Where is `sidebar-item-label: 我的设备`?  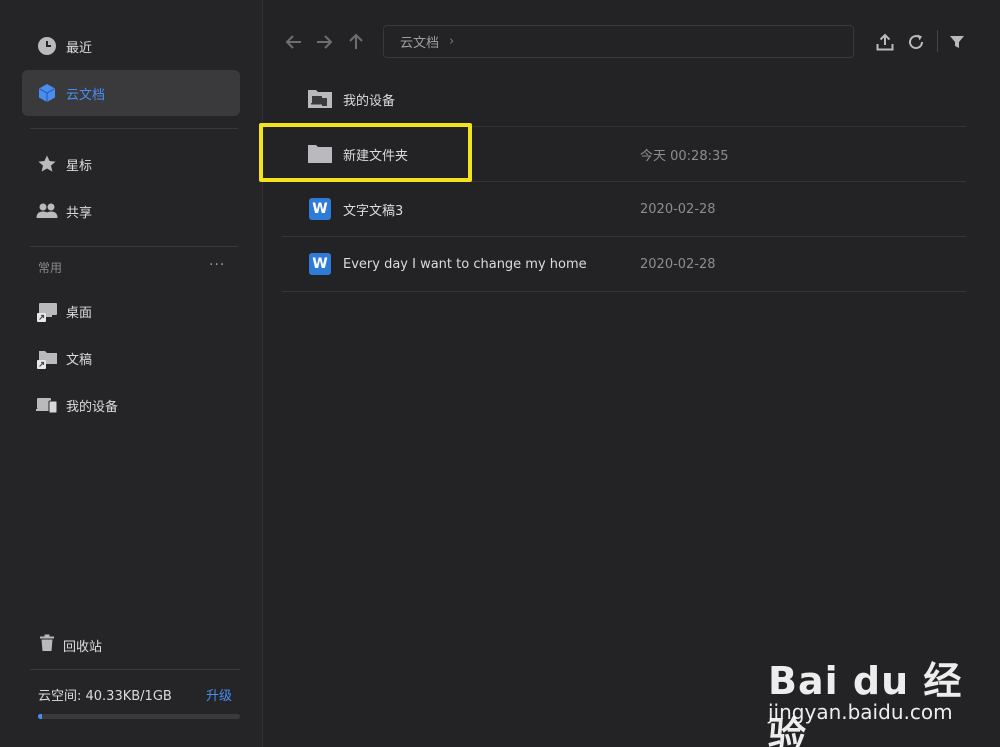 sidebar-item-label: 我的设备 is located at coordinates (92, 407).